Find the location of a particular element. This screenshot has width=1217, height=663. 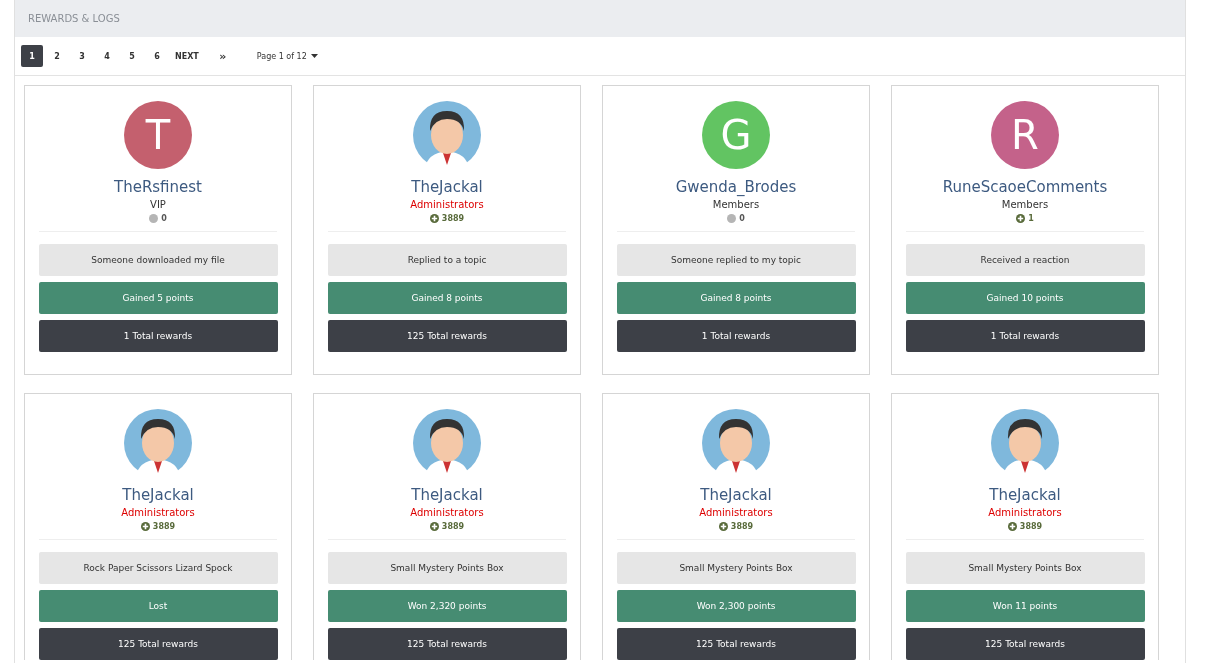

reward-action: Received a reaction is located at coordinates (1025, 260).